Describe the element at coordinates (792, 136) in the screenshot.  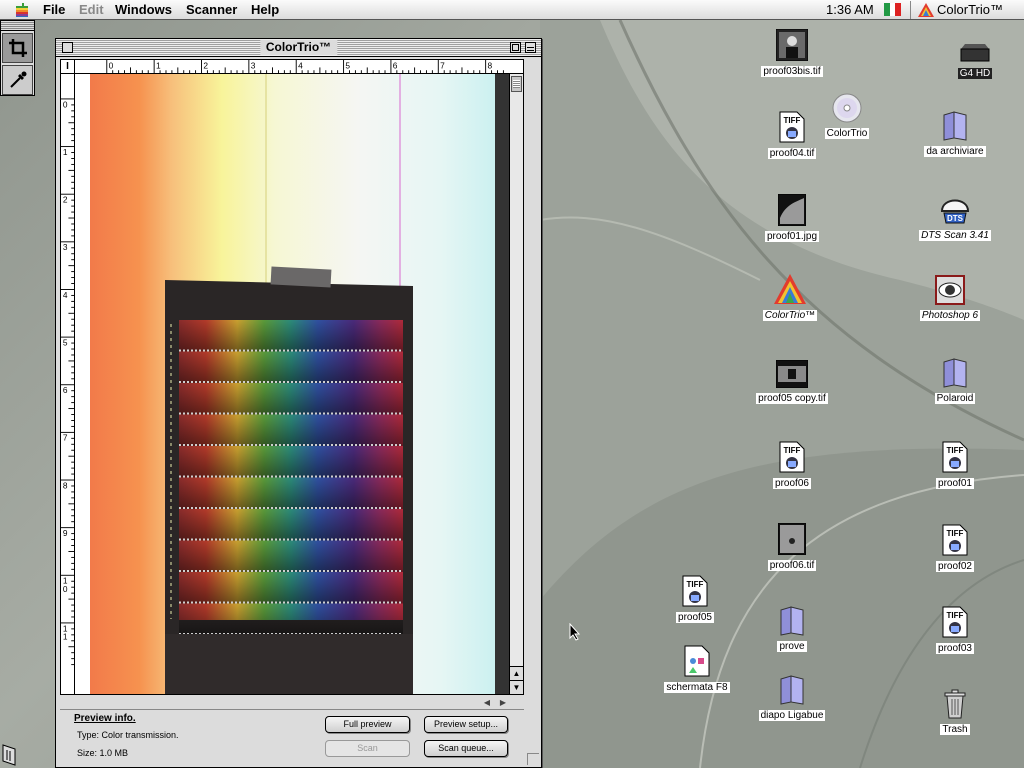
I see `desktop-icon-proof04: TIFF proof04.tif` at that location.